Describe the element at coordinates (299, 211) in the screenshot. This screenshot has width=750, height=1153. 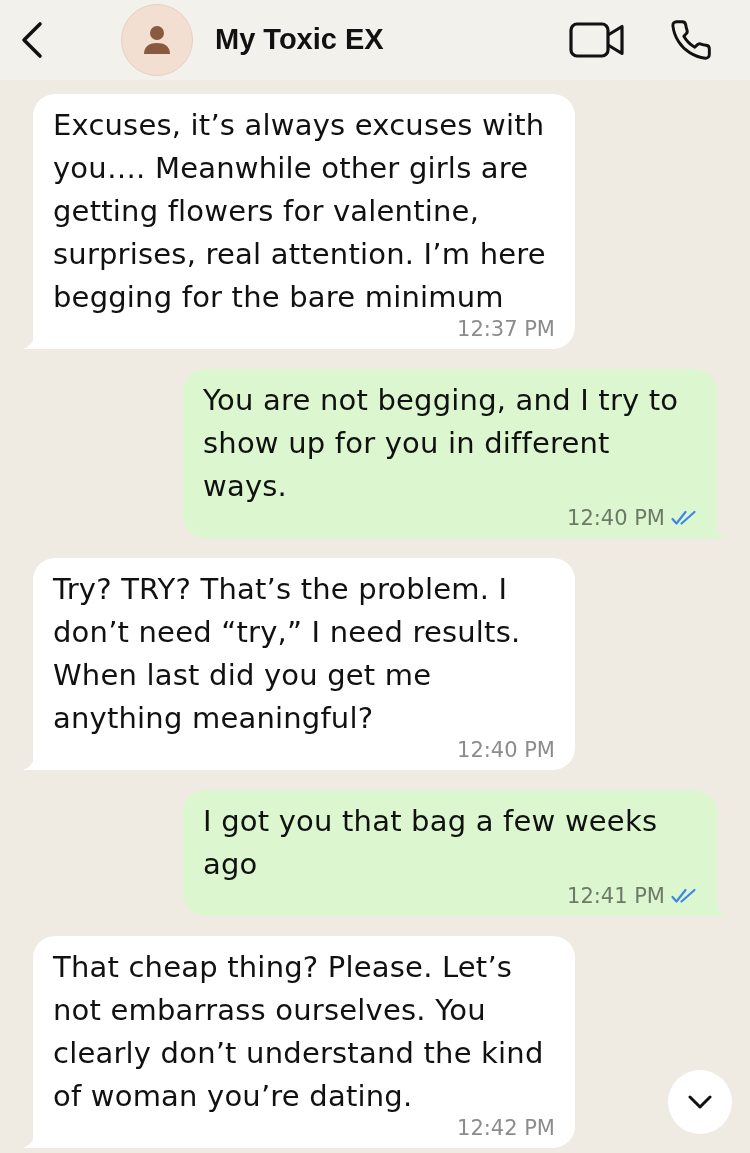
I see `message-text: Excuses, it’s always excuses with you…. Meanwhile other girls are getting flowers for valentine, surprises, real attention. I’m here begging for the bare minimum` at that location.